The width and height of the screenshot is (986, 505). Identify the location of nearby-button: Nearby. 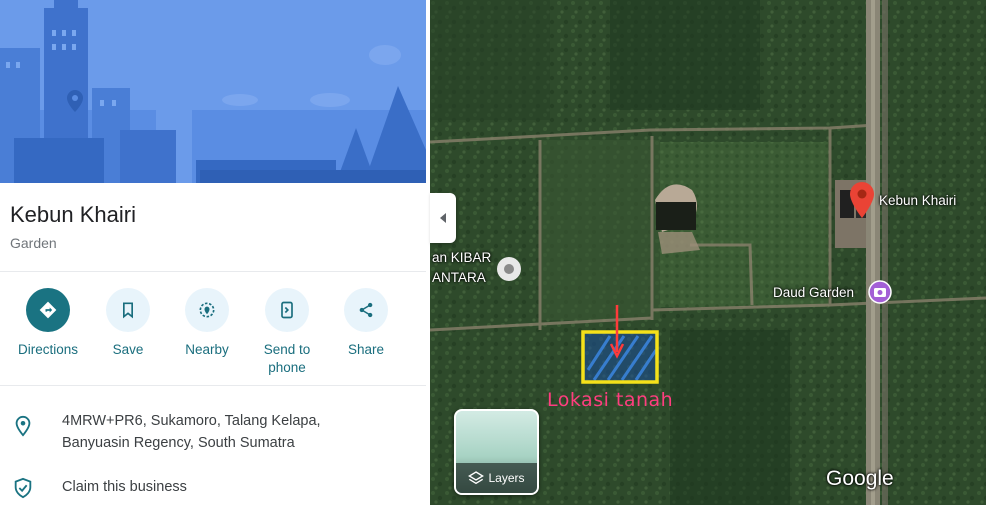
(207, 323).